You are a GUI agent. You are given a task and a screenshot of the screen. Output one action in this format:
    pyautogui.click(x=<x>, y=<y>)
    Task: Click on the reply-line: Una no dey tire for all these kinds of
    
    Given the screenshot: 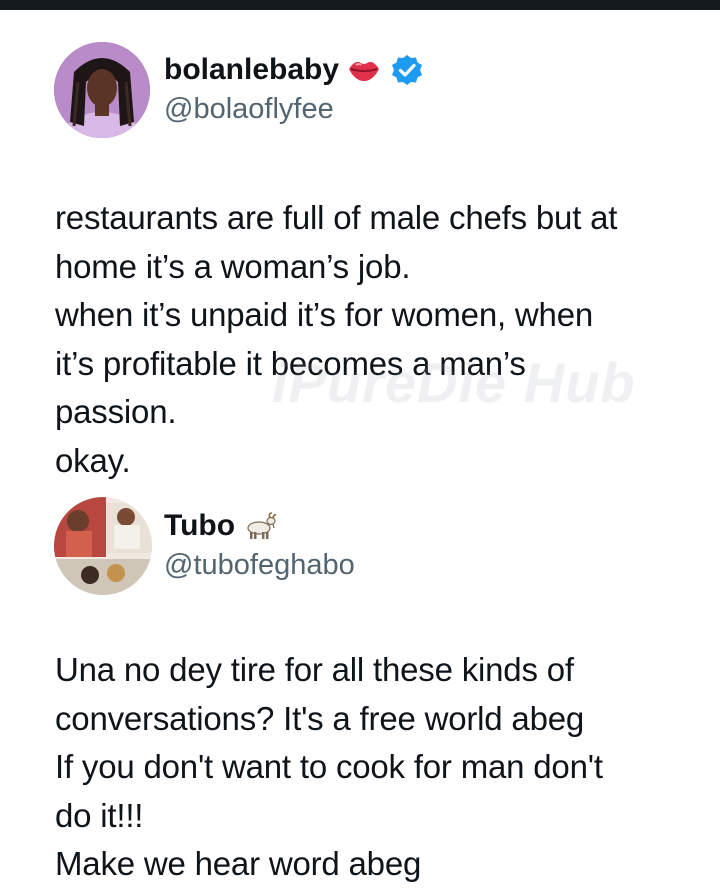 What is the action you would take?
    pyautogui.click(x=314, y=669)
    